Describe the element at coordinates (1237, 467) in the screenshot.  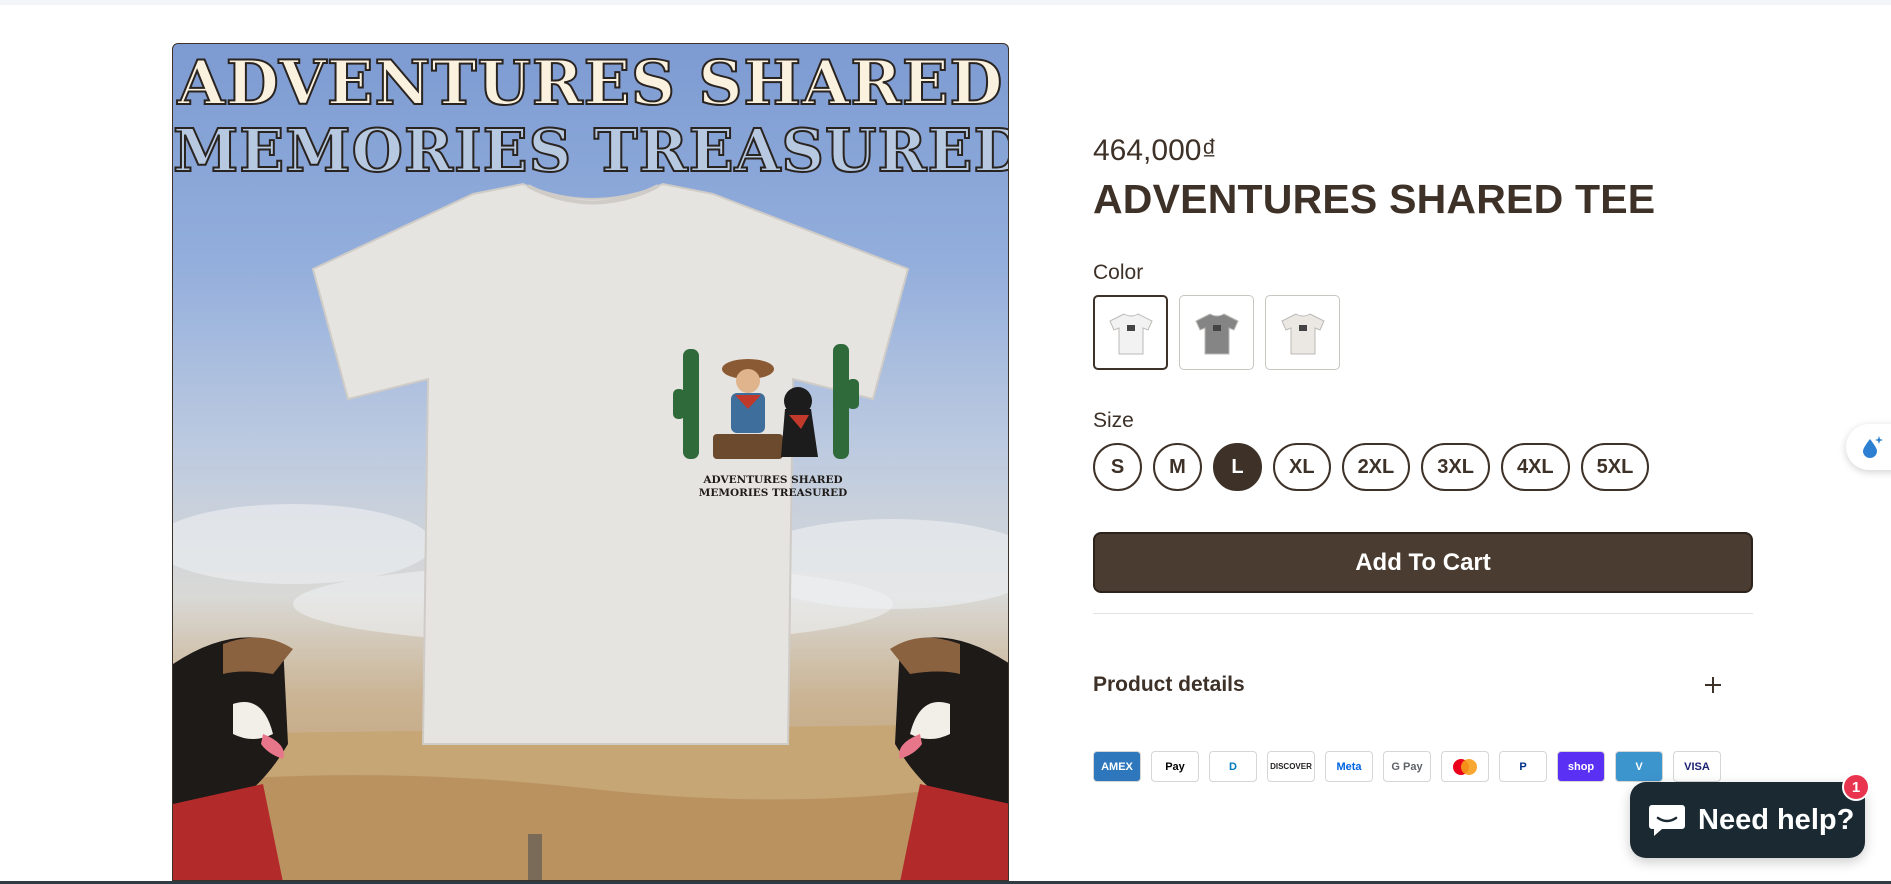
I see `size-option-l: L` at that location.